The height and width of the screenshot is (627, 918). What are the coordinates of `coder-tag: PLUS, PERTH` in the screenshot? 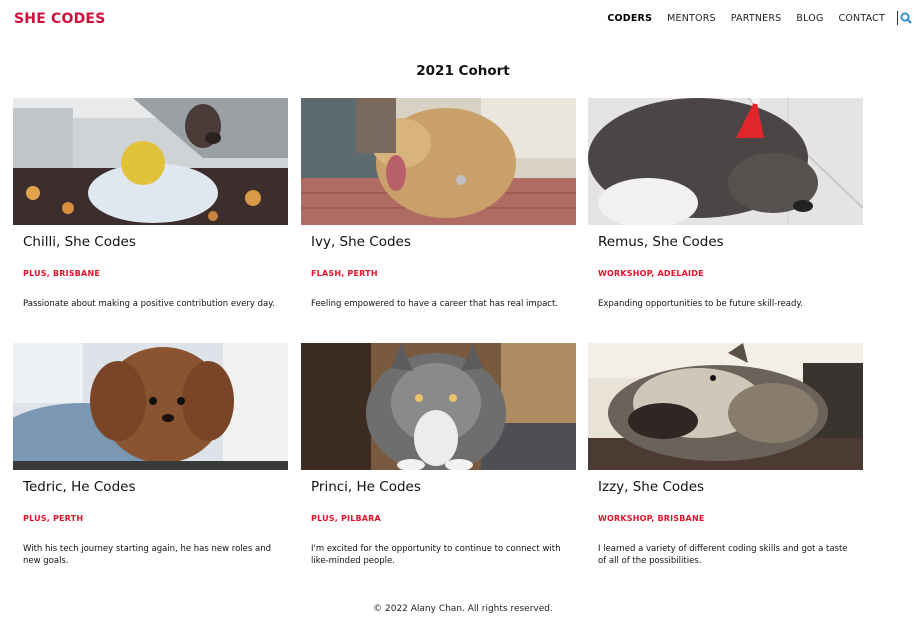 It's located at (53, 518).